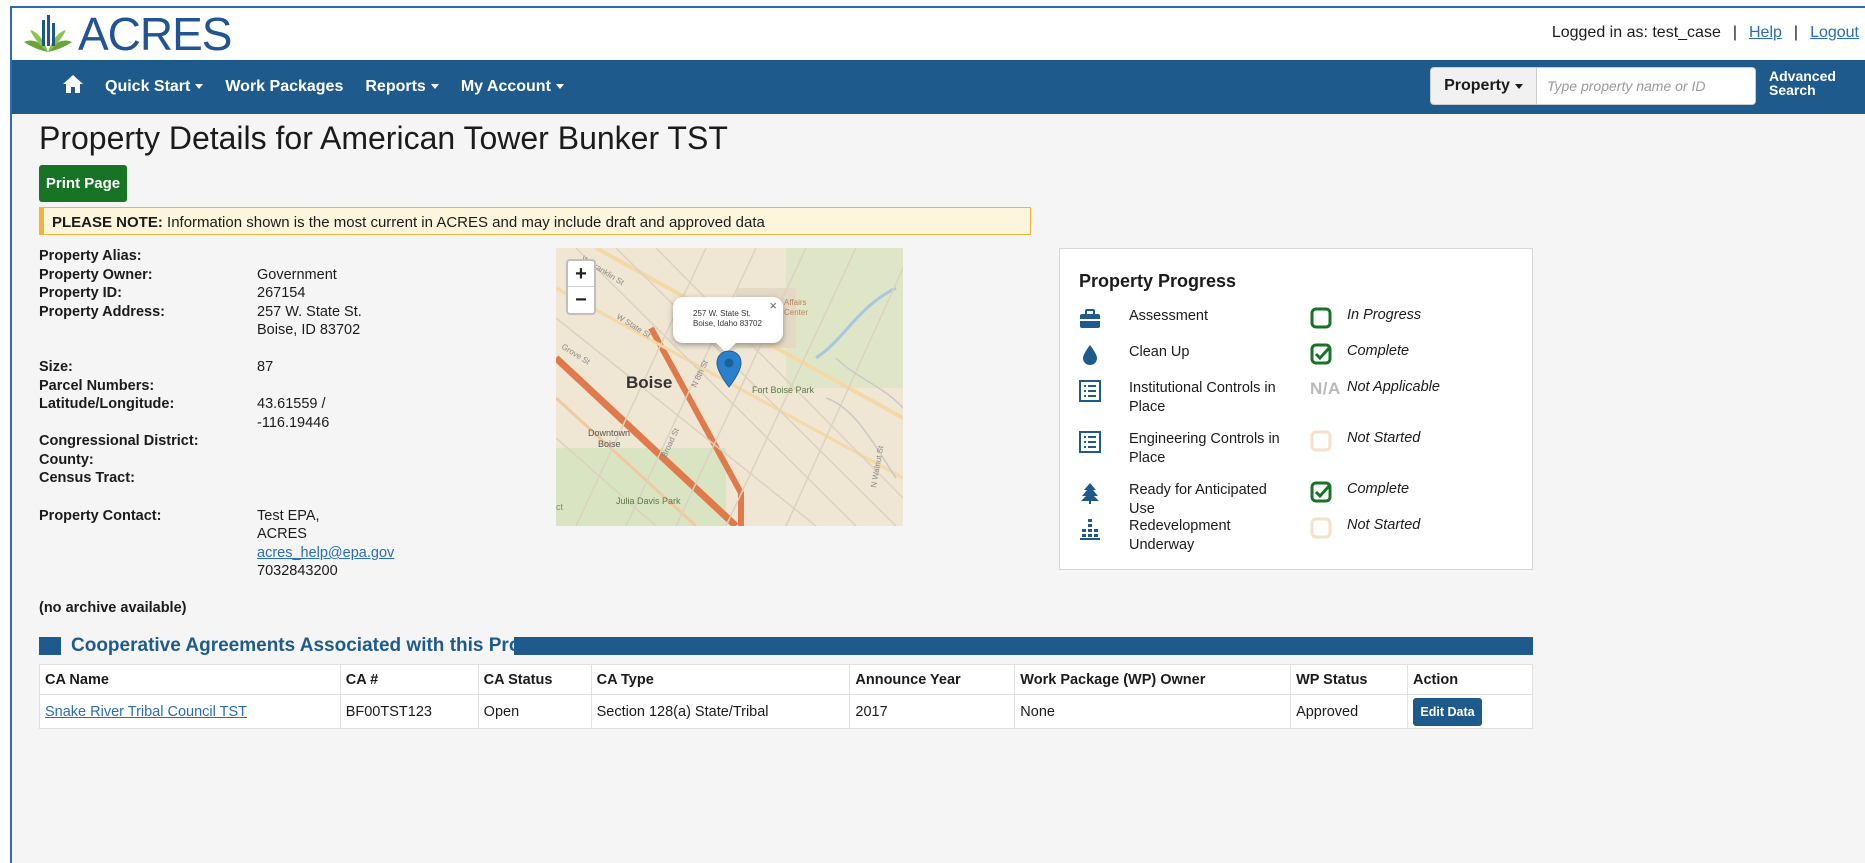  Describe the element at coordinates (200, 312) in the screenshot. I see `address-row: Property Address: 257 W. State St.` at that location.